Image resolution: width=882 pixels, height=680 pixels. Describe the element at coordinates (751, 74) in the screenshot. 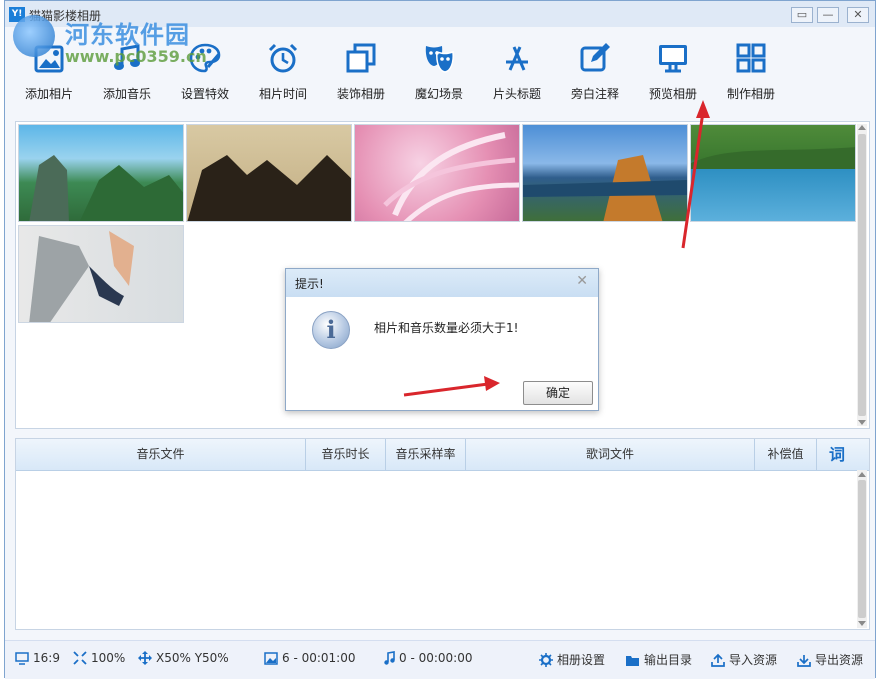

I see `make-album-button: 制作相册` at that location.